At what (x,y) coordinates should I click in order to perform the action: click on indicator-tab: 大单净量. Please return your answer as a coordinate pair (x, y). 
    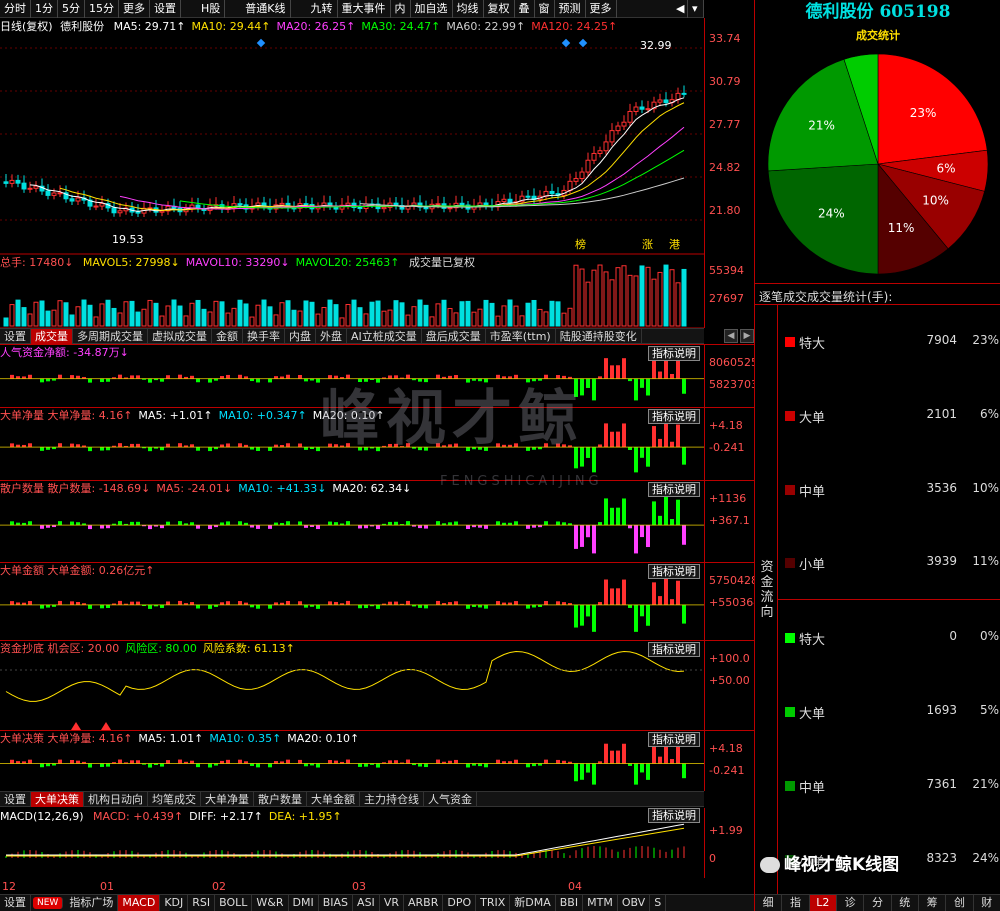
    Looking at the image, I should click on (227, 799).